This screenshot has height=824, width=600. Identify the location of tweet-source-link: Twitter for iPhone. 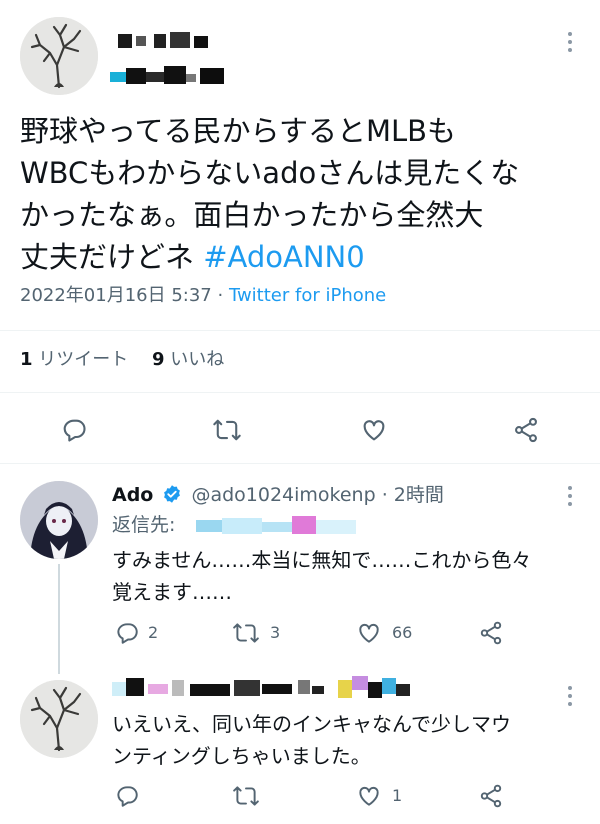
(307, 295).